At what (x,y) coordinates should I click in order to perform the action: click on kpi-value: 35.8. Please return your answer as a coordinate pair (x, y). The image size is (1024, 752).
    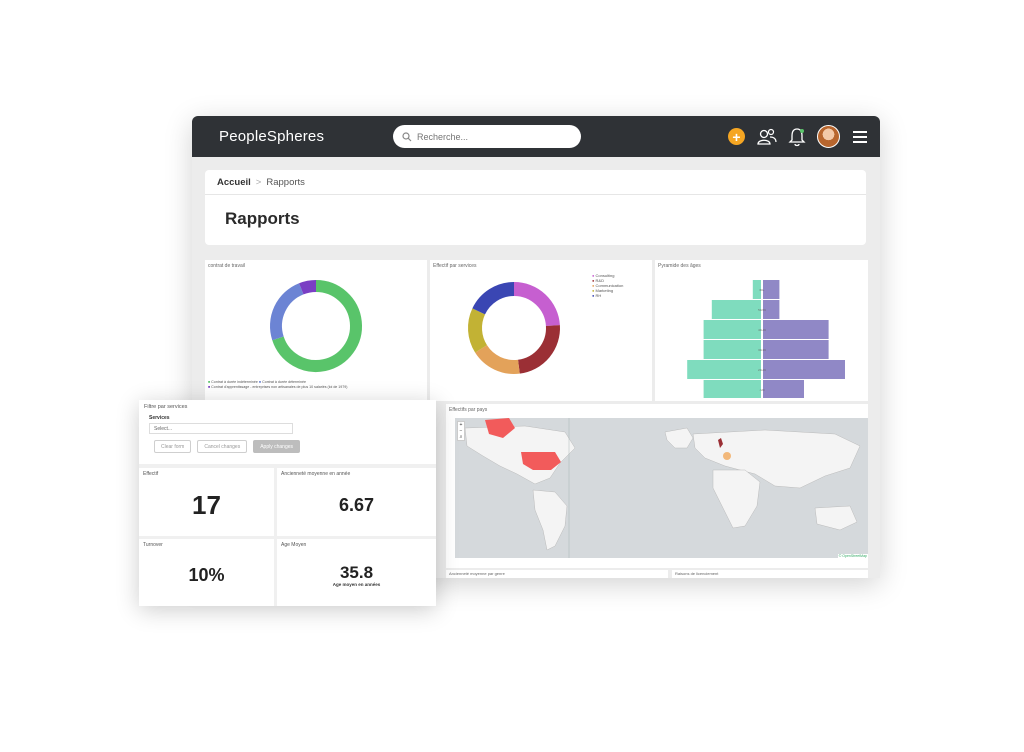
    Looking at the image, I should click on (356, 572).